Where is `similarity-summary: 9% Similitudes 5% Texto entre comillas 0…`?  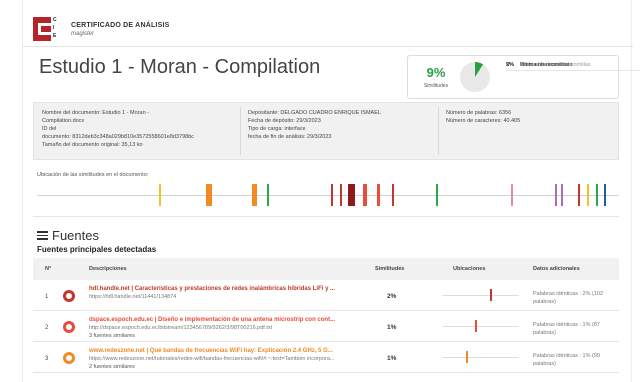 similarity-summary: 9% Similitudes 5% Texto entre comillas 0… is located at coordinates (523, 77).